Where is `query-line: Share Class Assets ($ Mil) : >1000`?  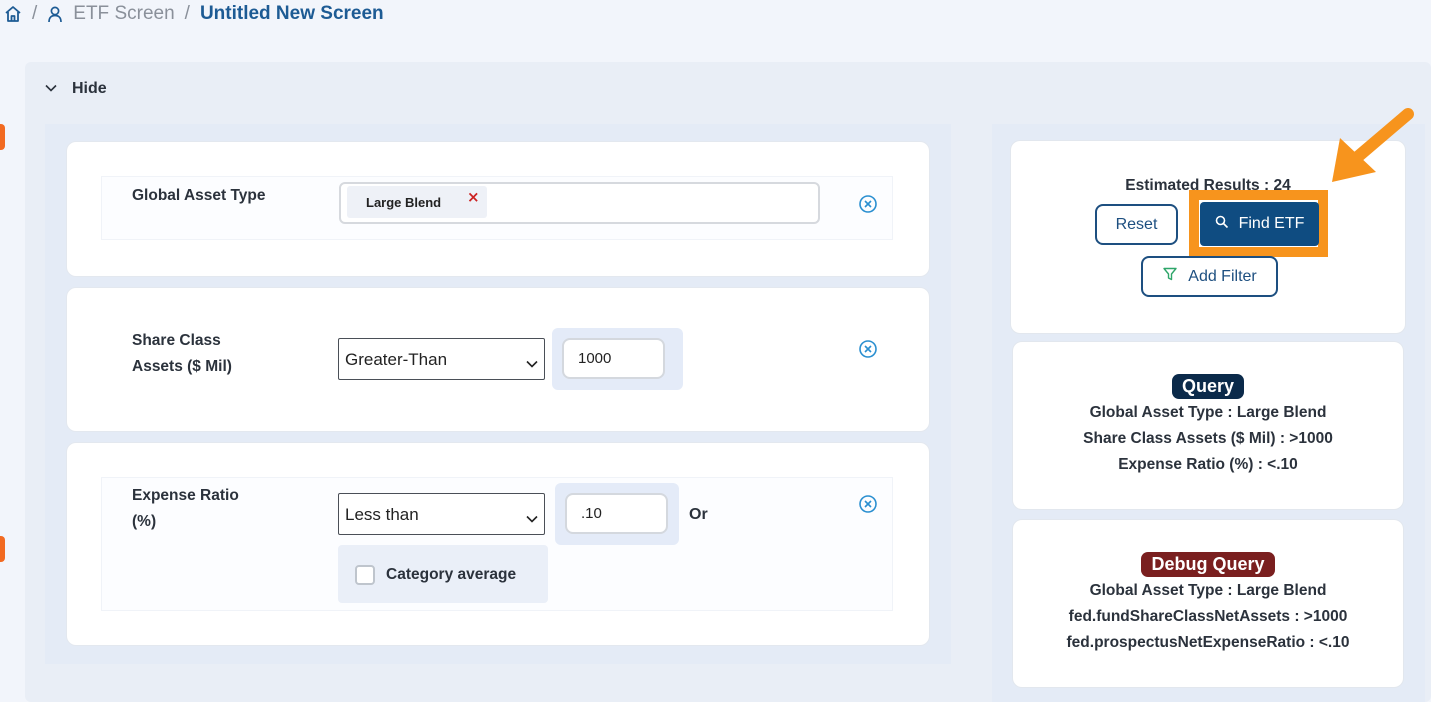
query-line: Share Class Assets ($ Mil) : >1000 is located at coordinates (1208, 438).